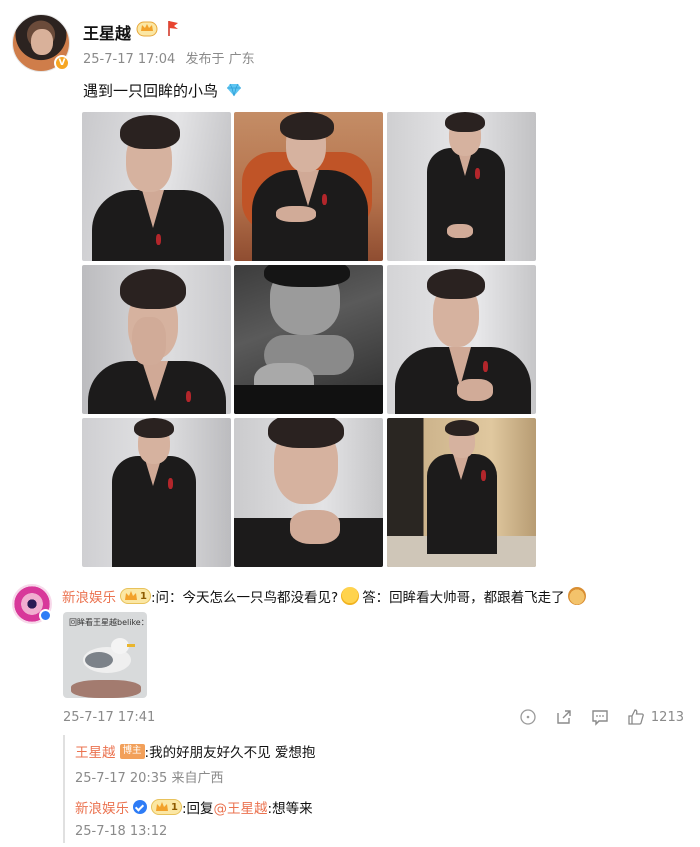 This screenshot has width=700, height=847. I want to click on post-text: 遇到一只回眸的小鸟, so click(162, 90).